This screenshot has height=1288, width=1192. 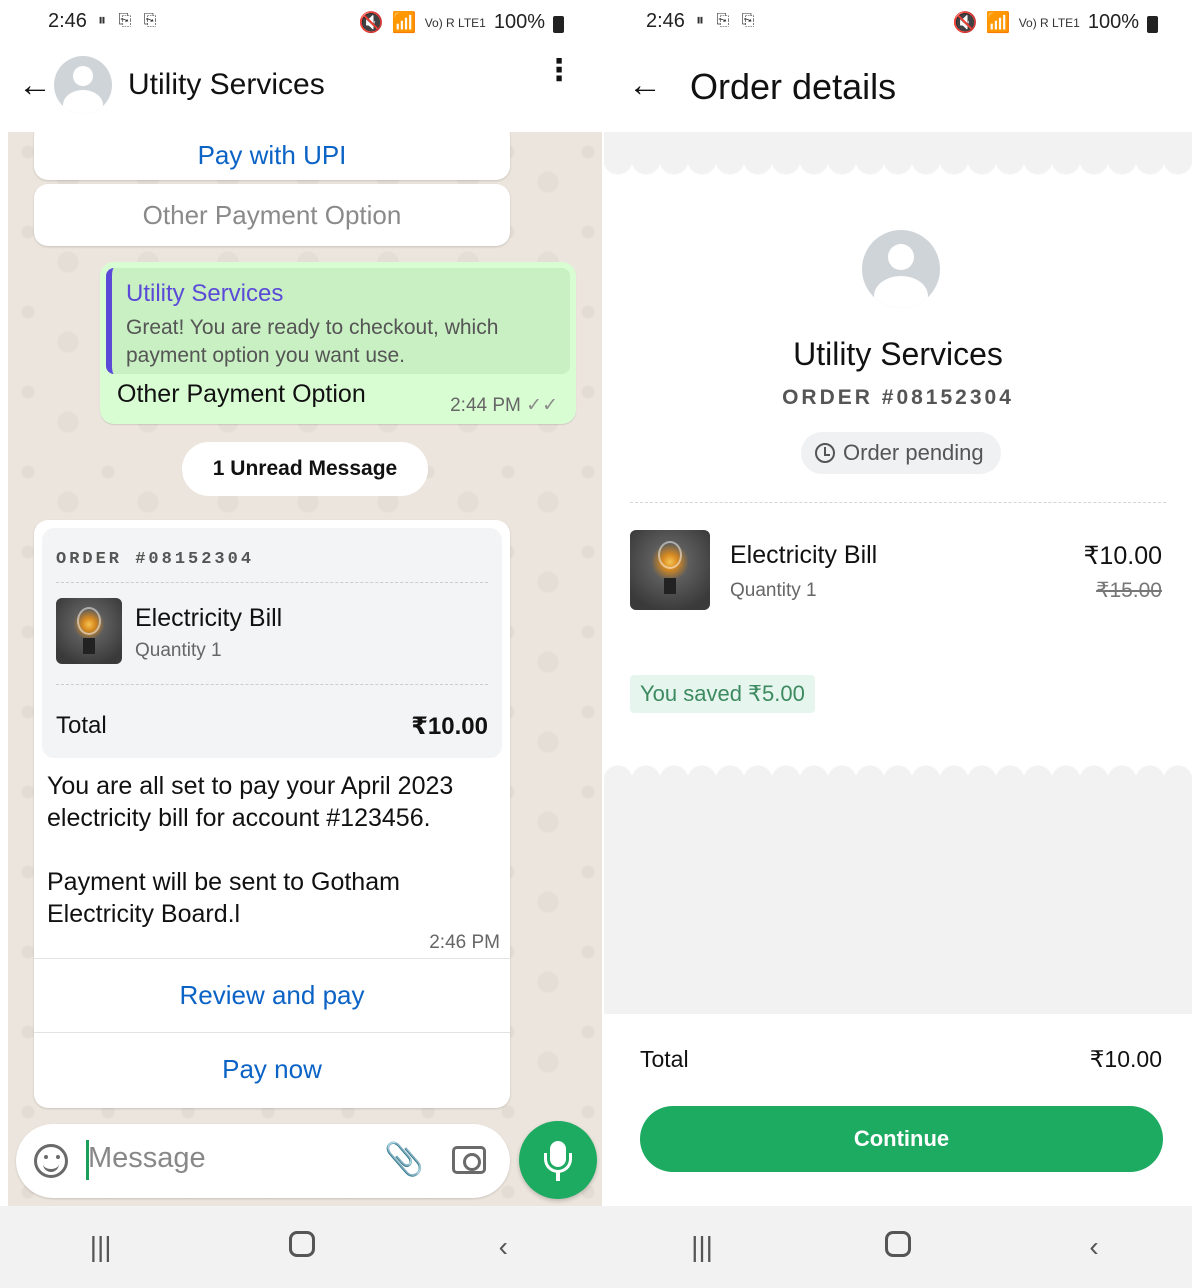 I want to click on message-time: 2:44 PM, so click(x=485, y=405).